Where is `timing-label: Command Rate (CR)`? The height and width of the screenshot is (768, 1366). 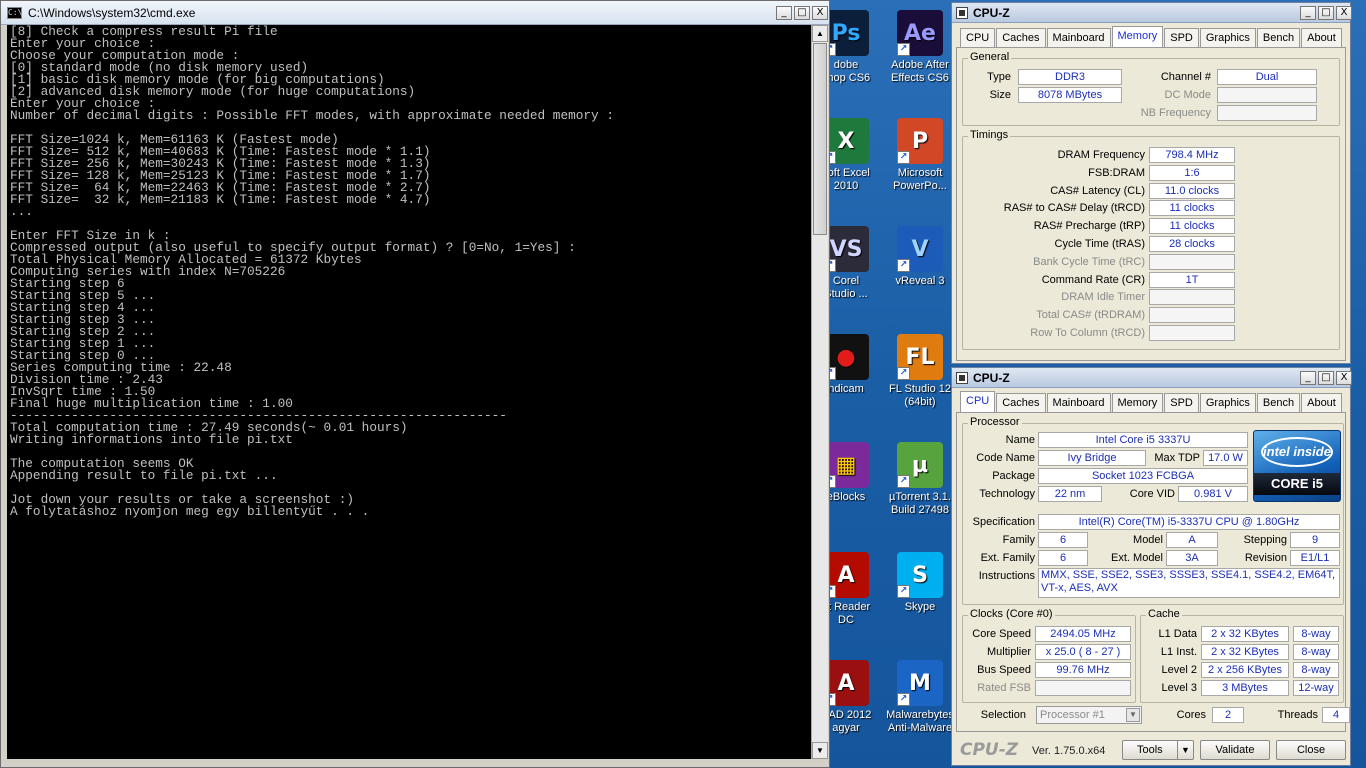
timing-label: Command Rate (CR) is located at coordinates (1093, 279).